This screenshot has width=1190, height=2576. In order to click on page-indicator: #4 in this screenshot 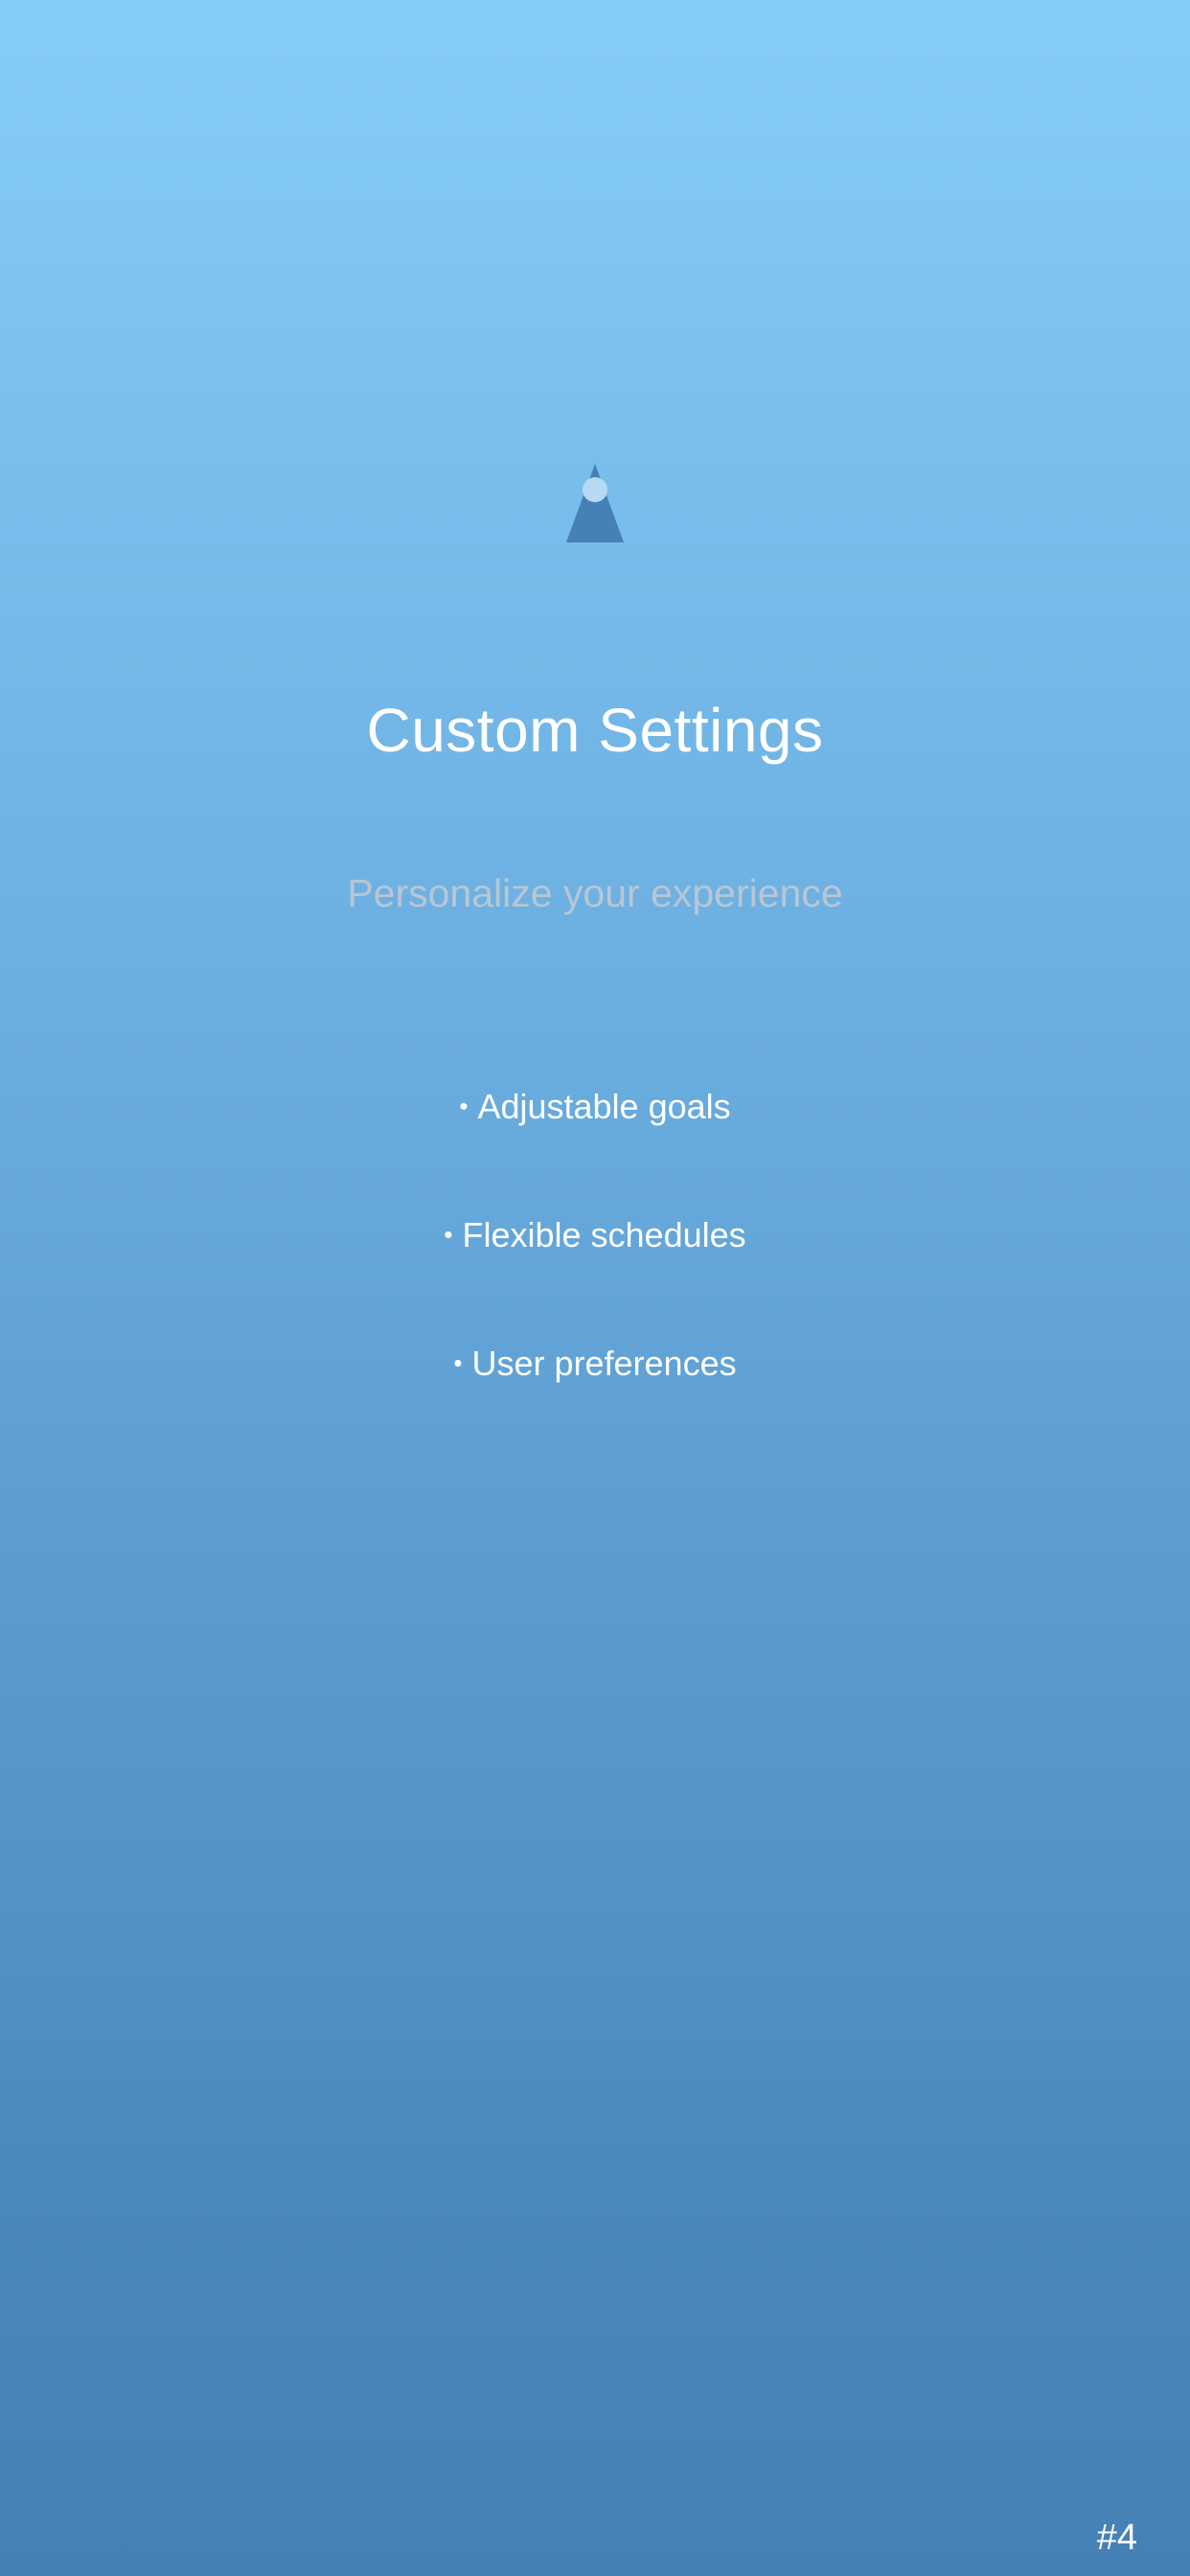, I will do `click(1116, 2538)`.